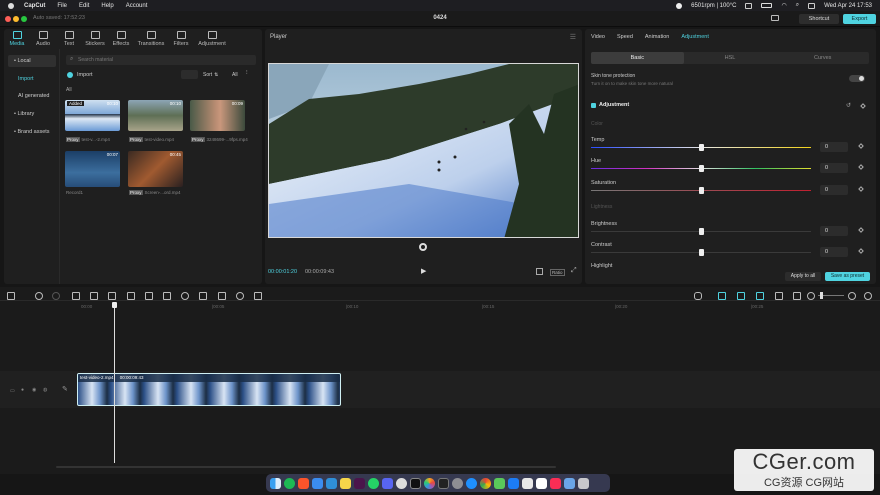 This screenshot has width=880, height=495. What do you see at coordinates (429, 483) in the screenshot?
I see `photos-icon` at bounding box center [429, 483].